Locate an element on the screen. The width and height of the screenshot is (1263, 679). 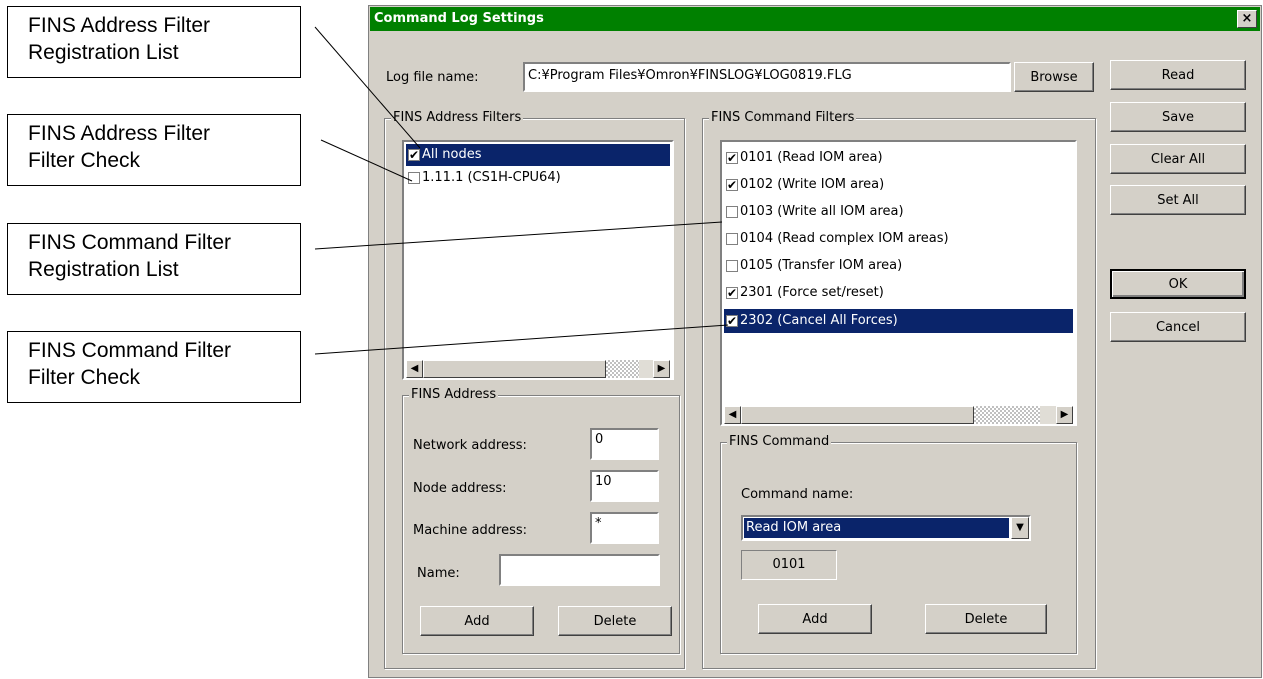
callout-address-filter-check: FINS Address Filter Filter Check is located at coordinates (154, 150).